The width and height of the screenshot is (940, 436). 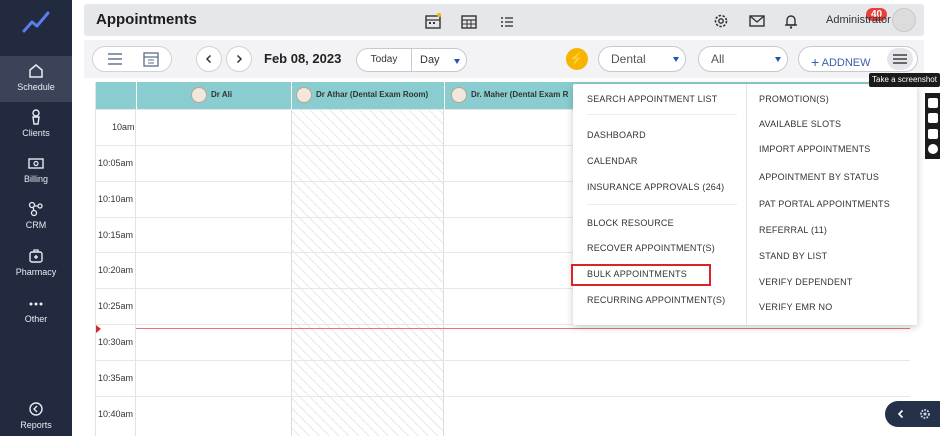 I want to click on medical-bag-icon, so click(x=36, y=256).